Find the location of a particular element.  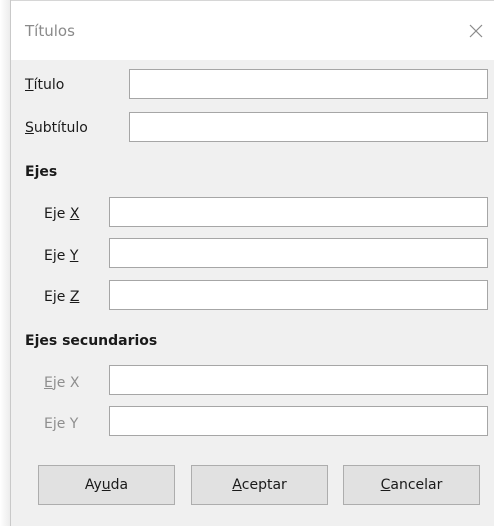

secondary-y-axis-label: Eje Y is located at coordinates (61, 424).